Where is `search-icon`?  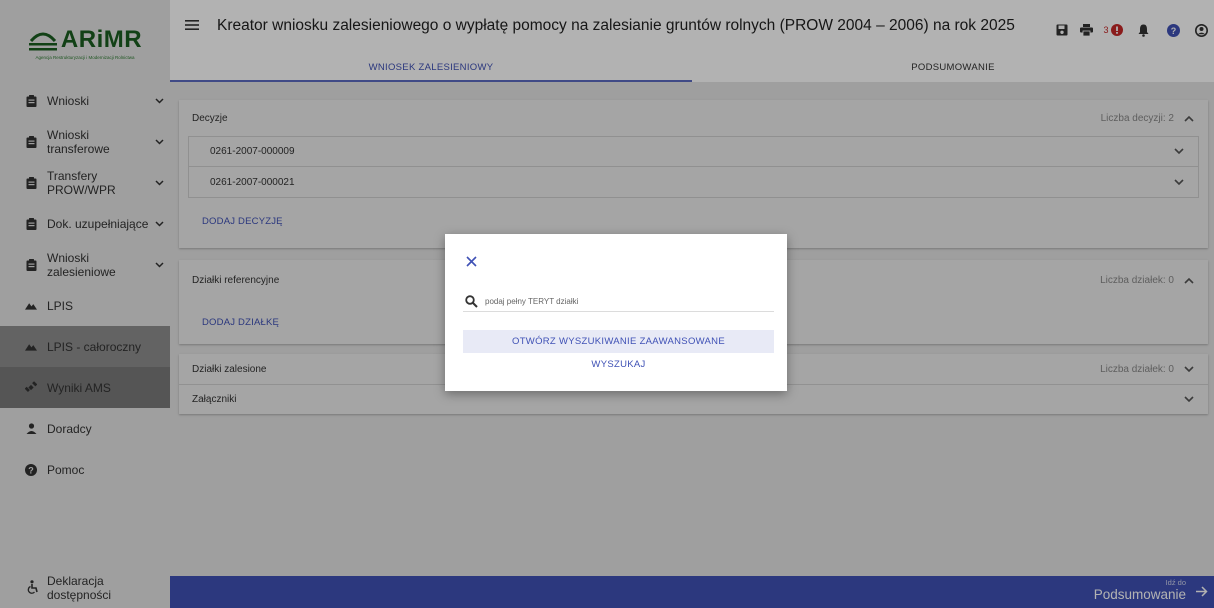 search-icon is located at coordinates (472, 301).